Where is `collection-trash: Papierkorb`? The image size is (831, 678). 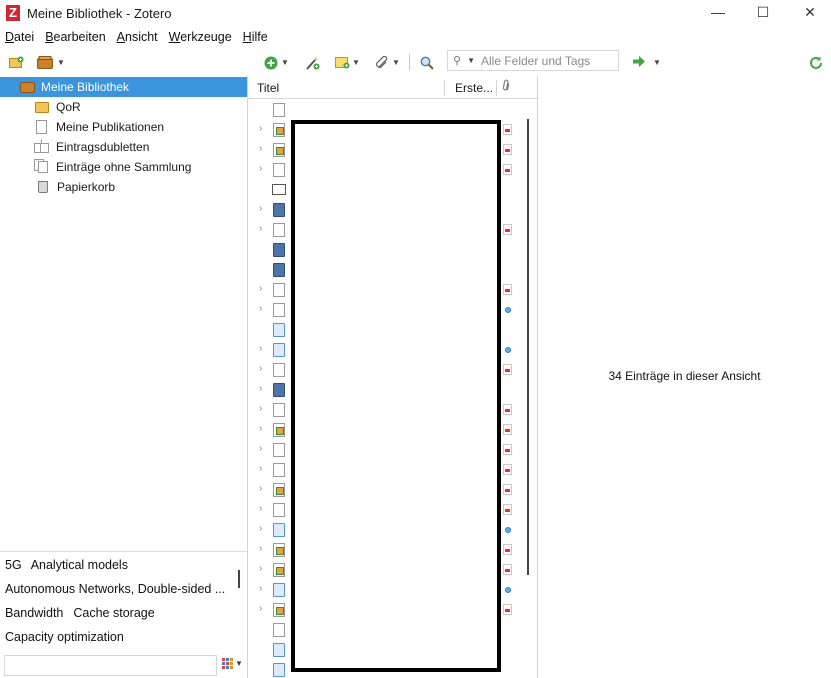 collection-trash: Papierkorb is located at coordinates (123, 187).